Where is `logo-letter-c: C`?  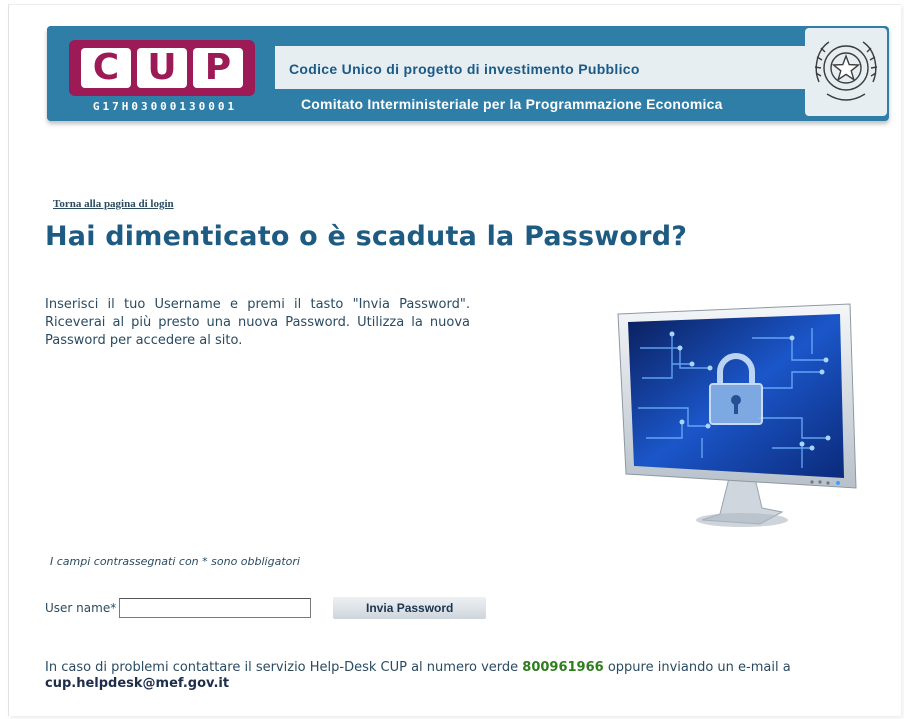
logo-letter-c: C is located at coordinates (106, 68).